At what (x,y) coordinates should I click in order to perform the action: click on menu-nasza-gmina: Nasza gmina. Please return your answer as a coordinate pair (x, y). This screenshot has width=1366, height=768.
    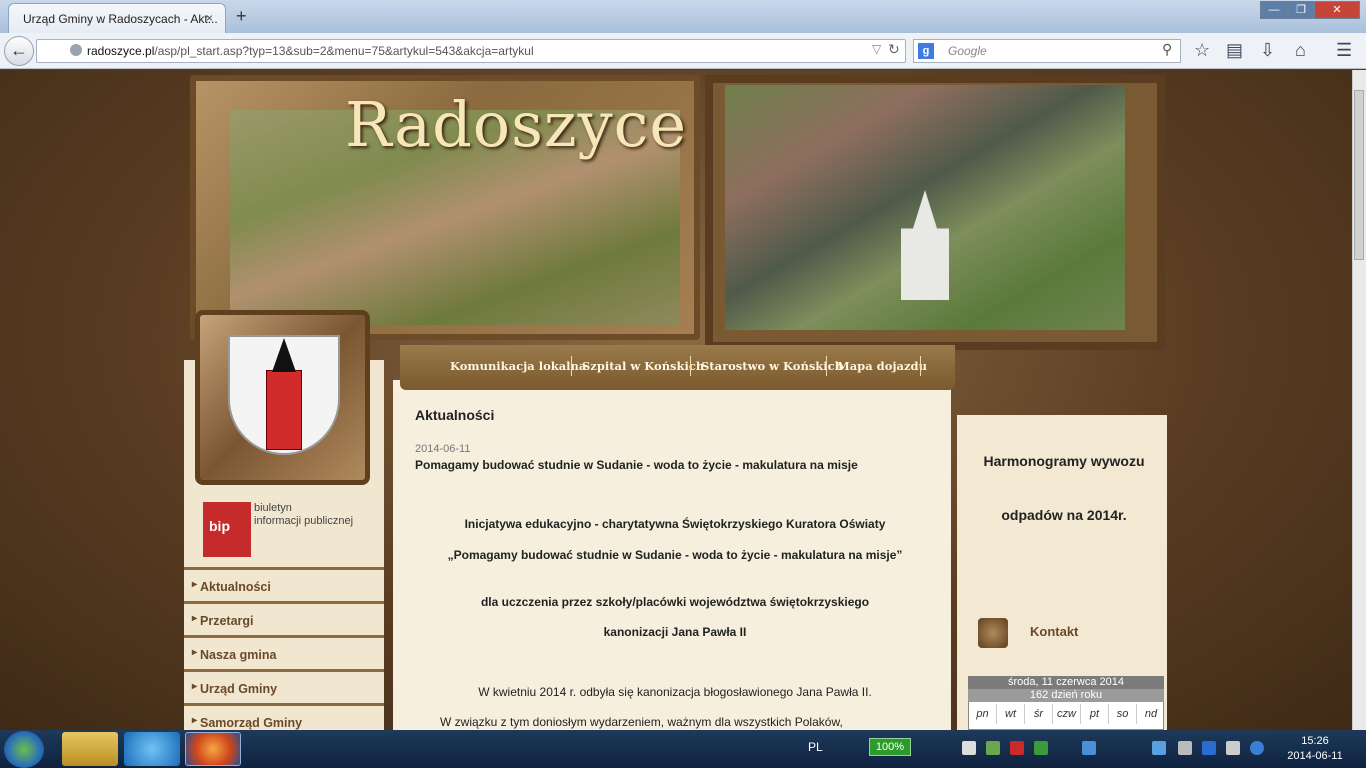
    Looking at the image, I should click on (284, 652).